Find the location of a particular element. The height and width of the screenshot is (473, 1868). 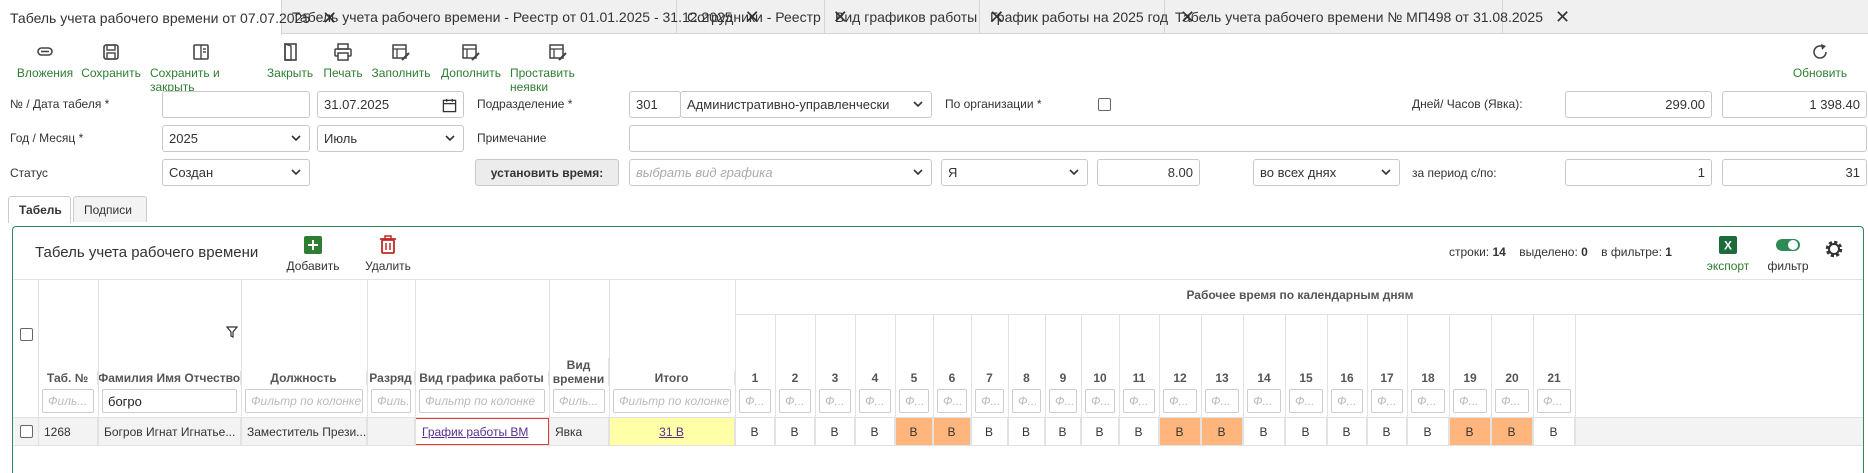

cell-day-7: В is located at coordinates (989, 431).